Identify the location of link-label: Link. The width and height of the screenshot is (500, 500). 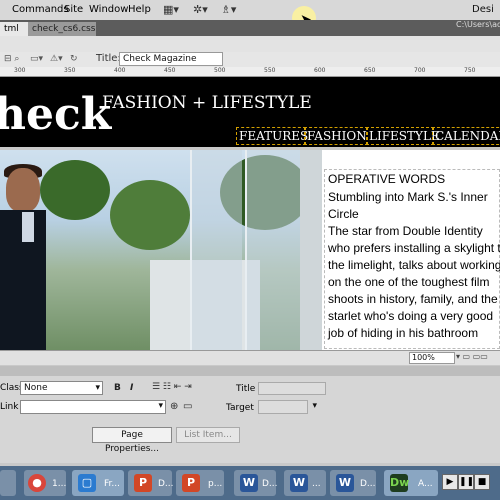
(9, 407).